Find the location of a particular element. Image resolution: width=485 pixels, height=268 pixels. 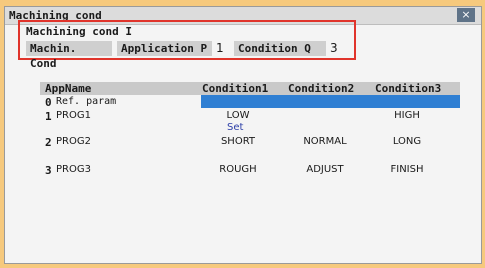

row-1-condition3: HIGH is located at coordinates (407, 116).